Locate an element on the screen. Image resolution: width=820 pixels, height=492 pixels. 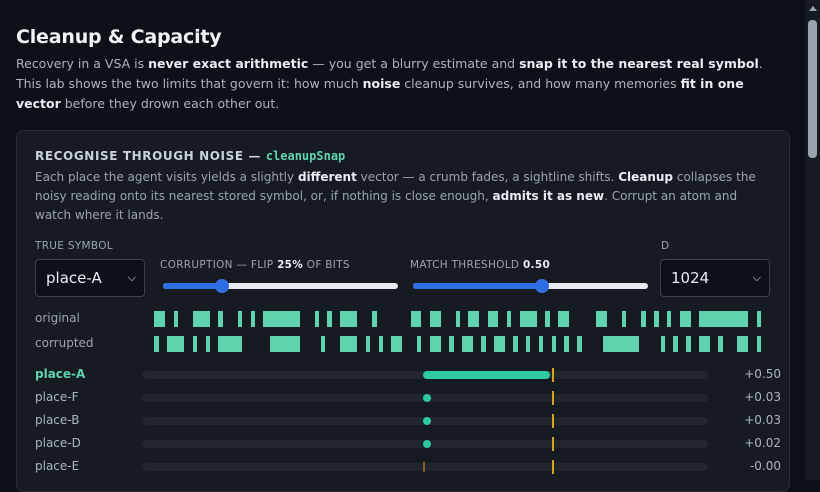
corruption-label-post: OF BITS is located at coordinates (326, 265).